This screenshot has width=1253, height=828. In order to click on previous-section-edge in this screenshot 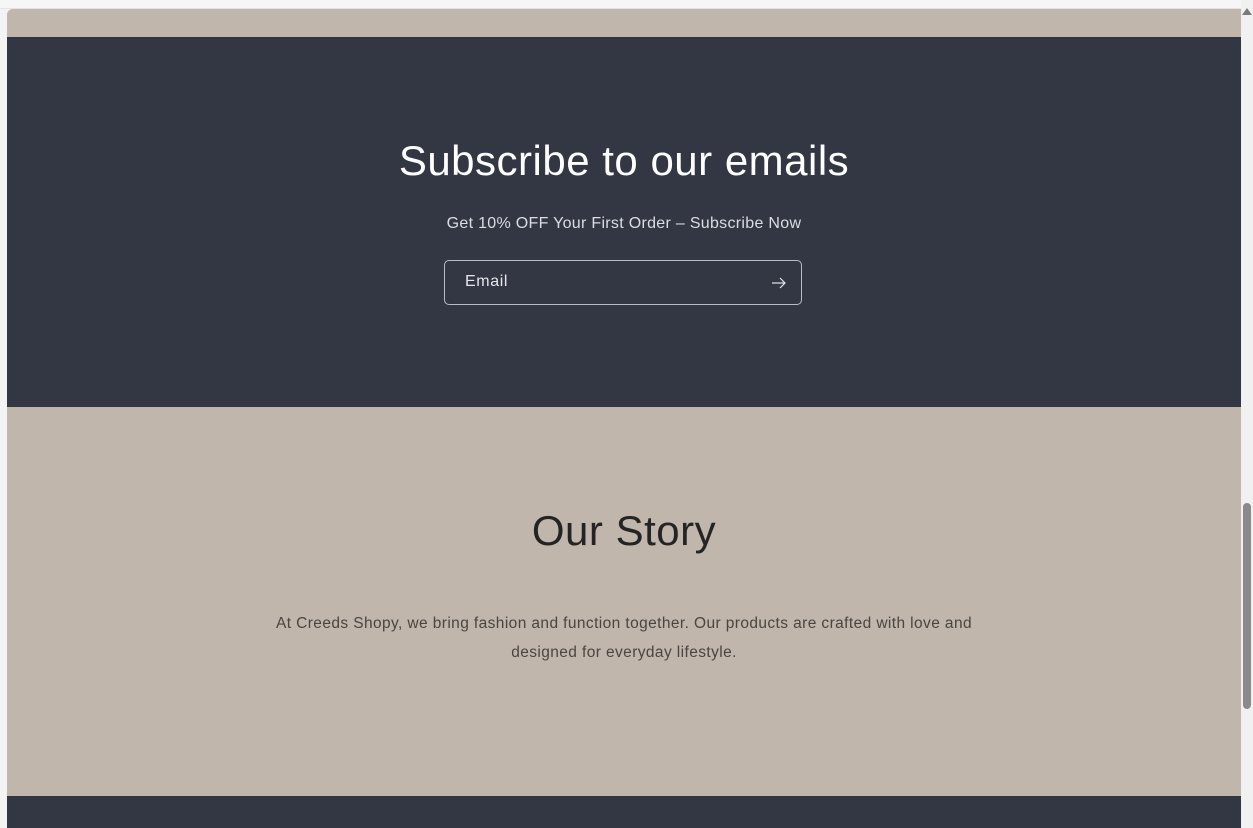, I will do `click(624, 23)`.